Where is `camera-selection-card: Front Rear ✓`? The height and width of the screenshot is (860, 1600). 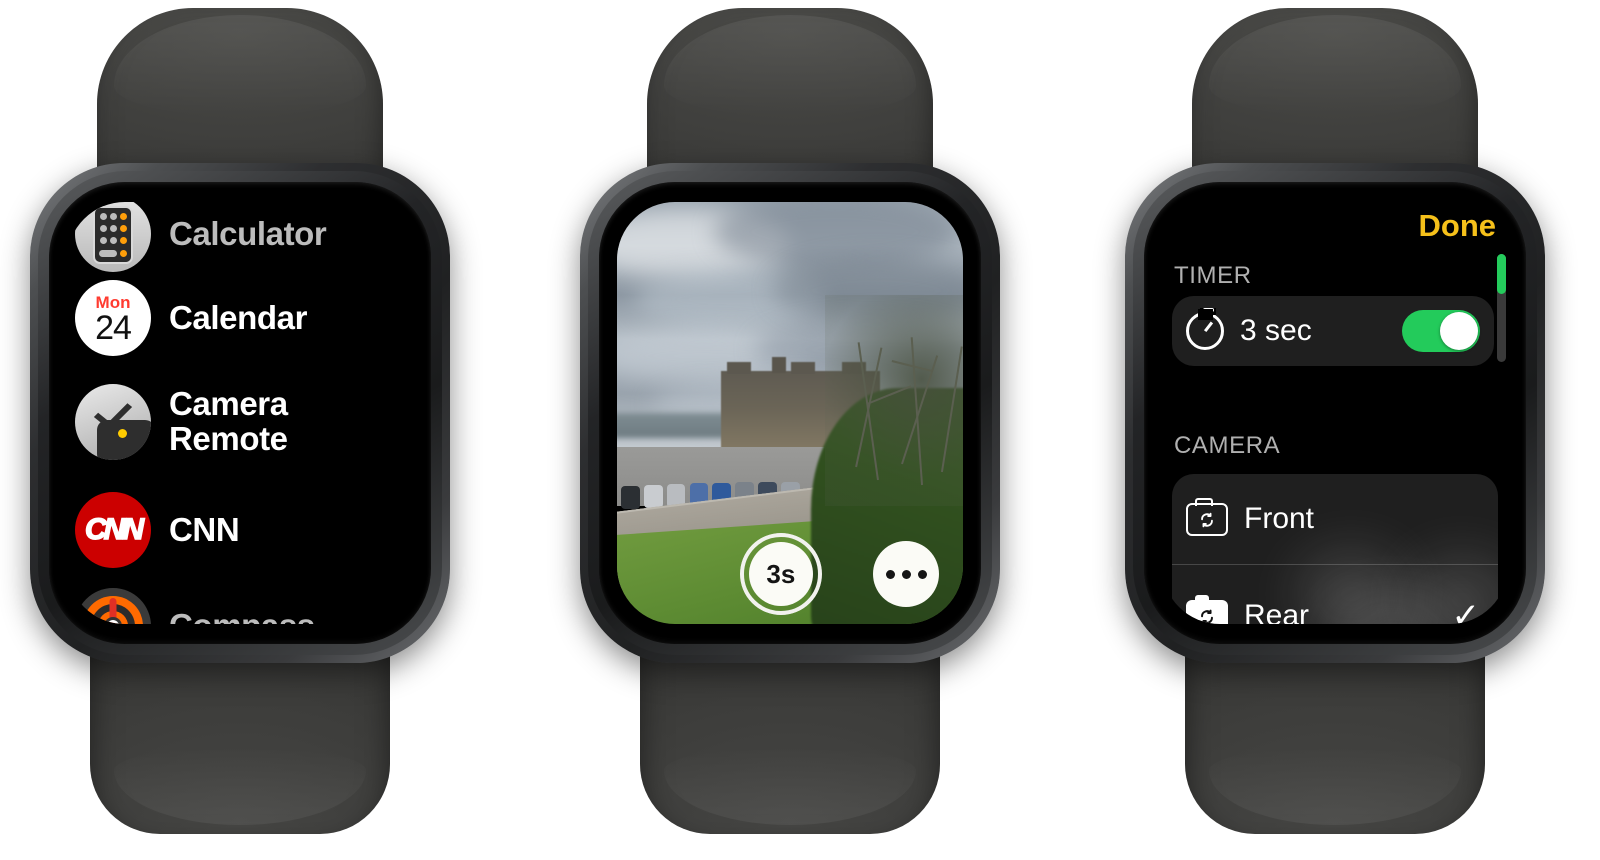
camera-selection-card: Front Rear ✓ is located at coordinates (1335, 549).